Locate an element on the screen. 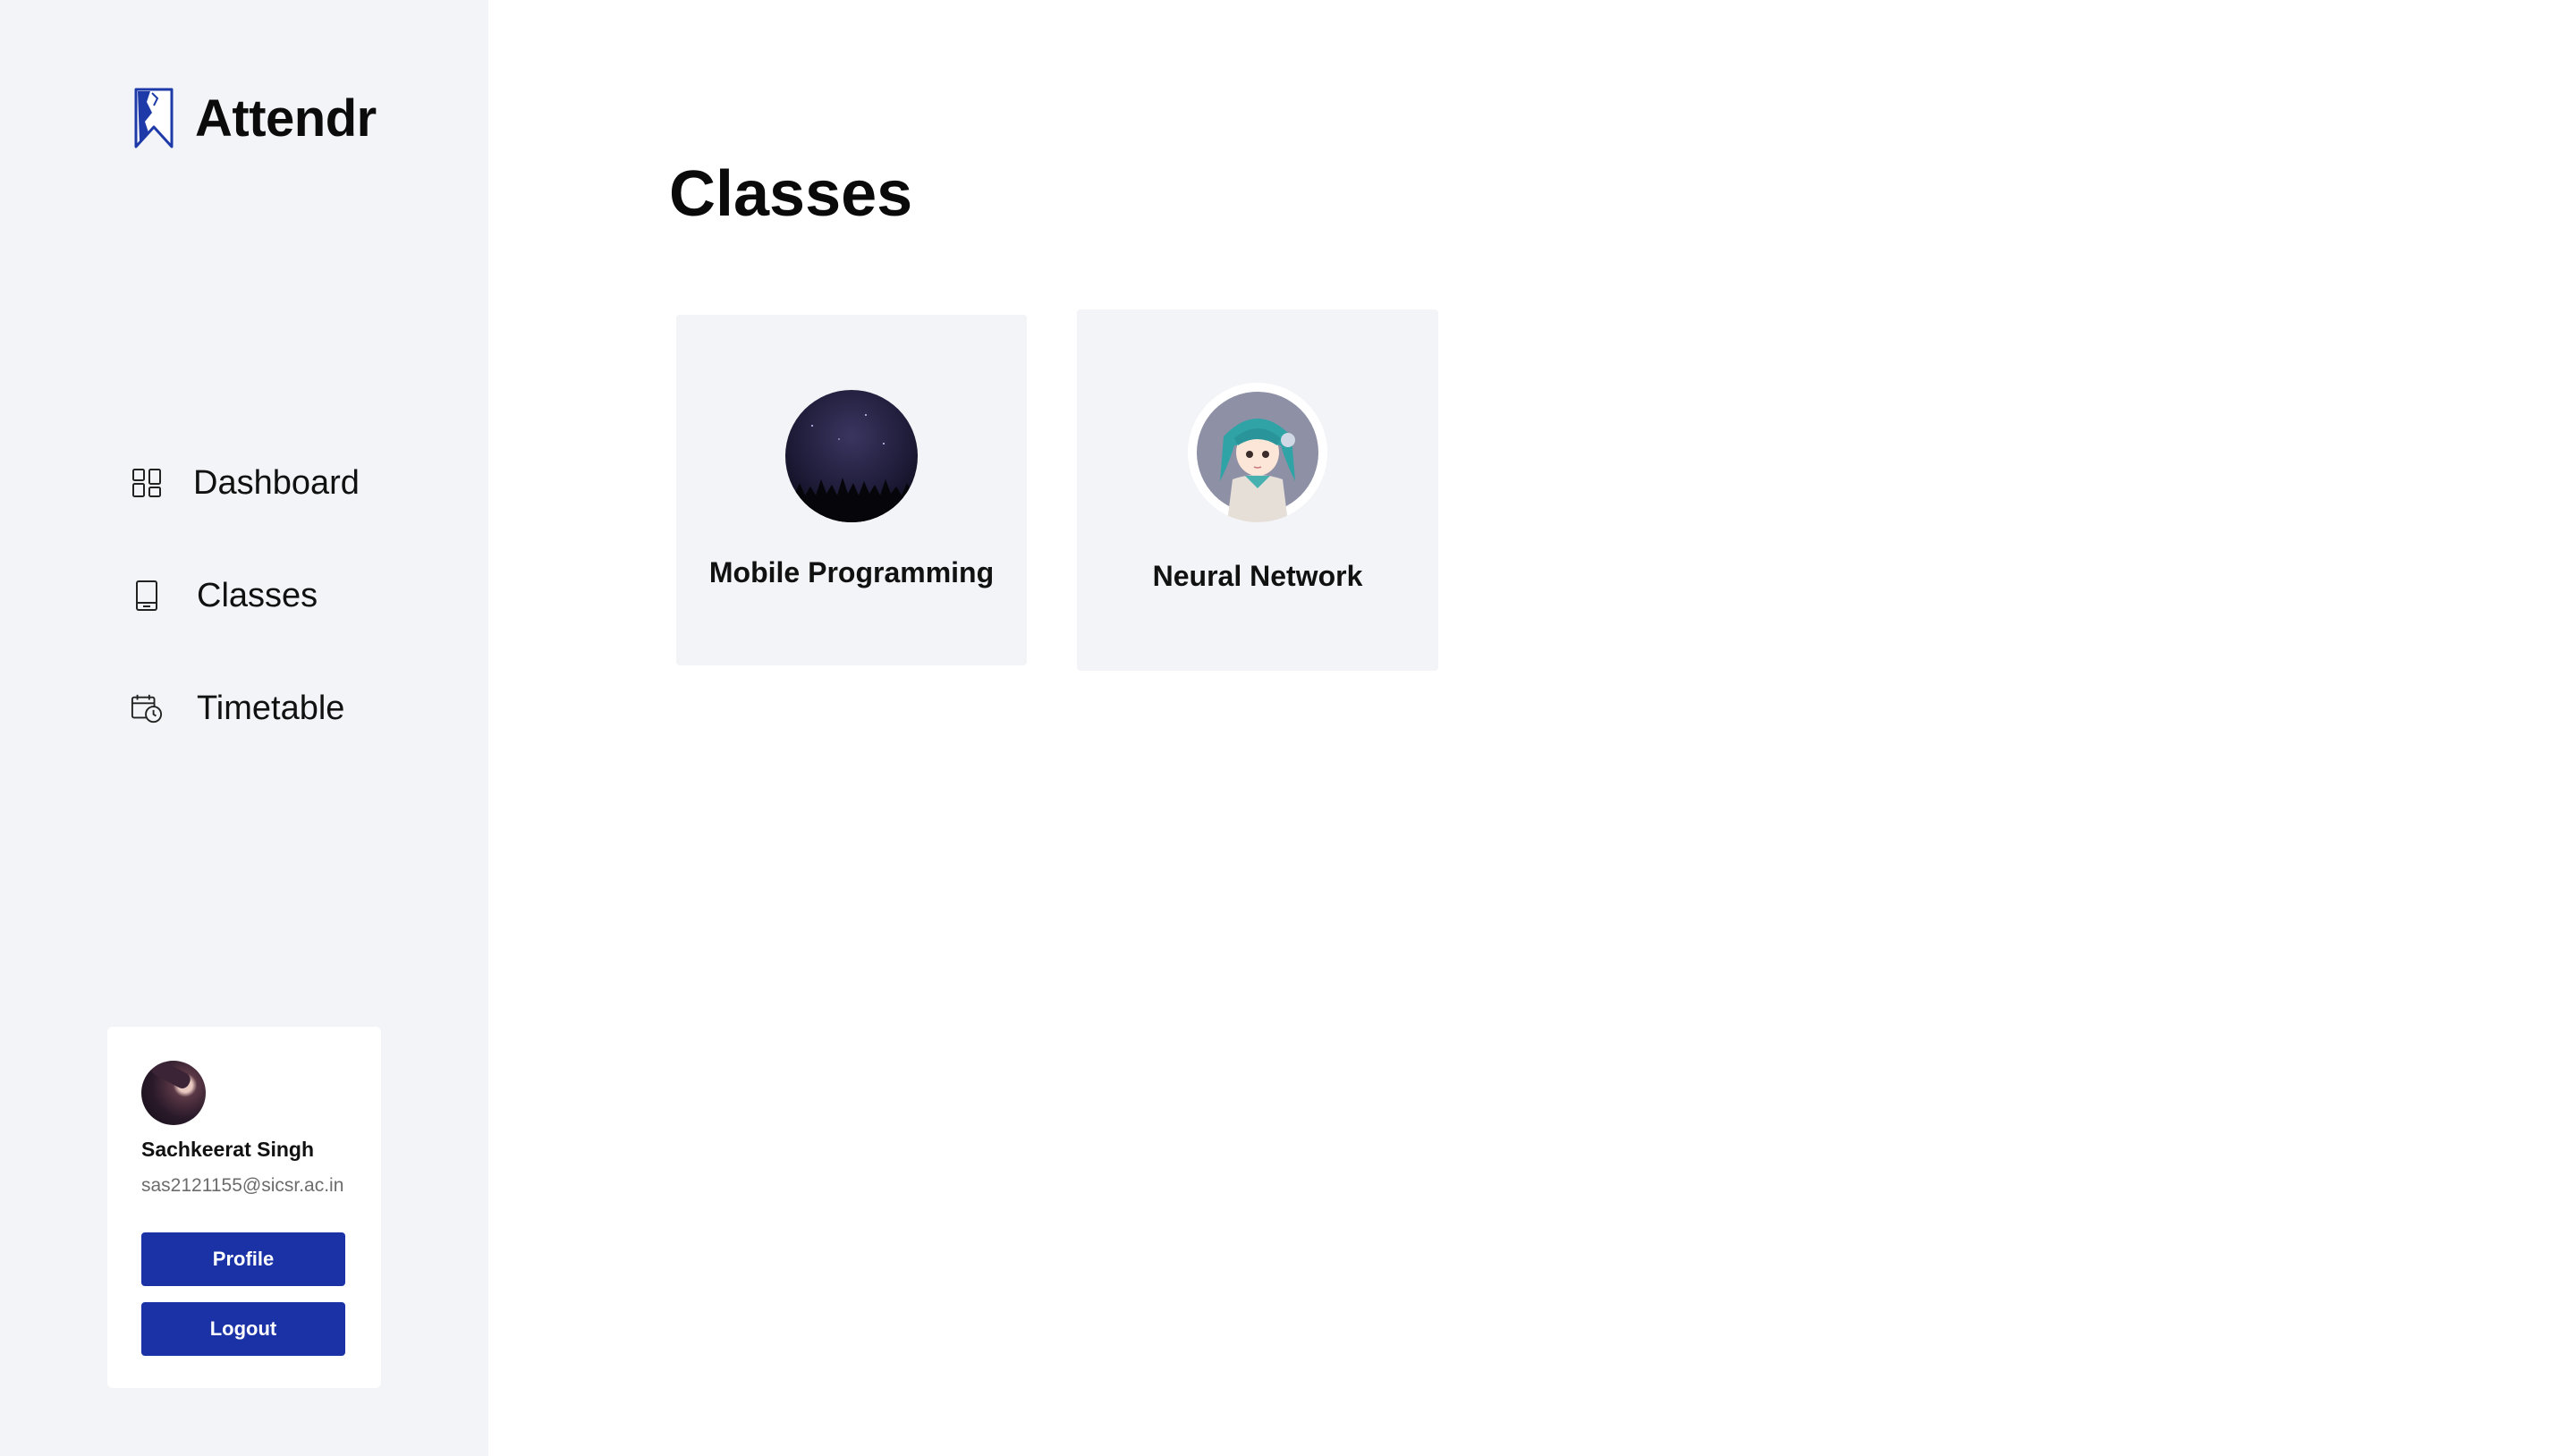  nav-item-dashboard: Dashboard is located at coordinates (245, 483).